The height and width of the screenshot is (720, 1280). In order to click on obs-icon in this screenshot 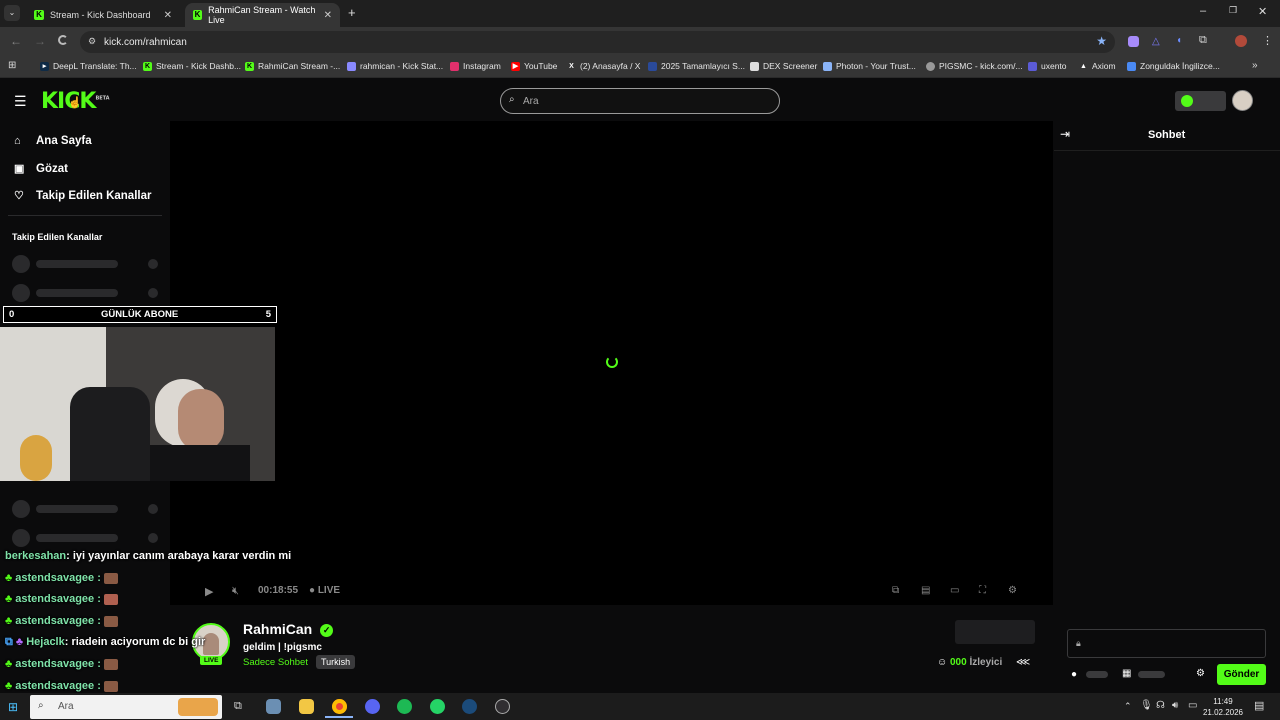, I will do `click(502, 706)`.